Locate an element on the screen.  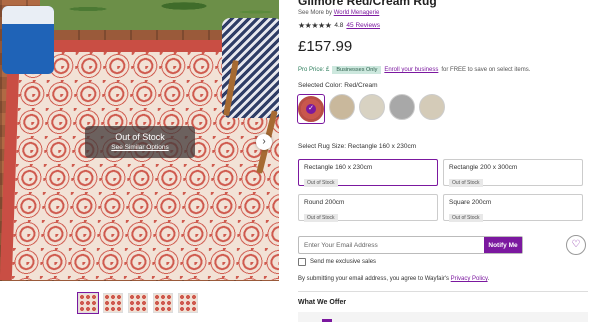
color-swatches: ✓ is located at coordinates (371, 109).